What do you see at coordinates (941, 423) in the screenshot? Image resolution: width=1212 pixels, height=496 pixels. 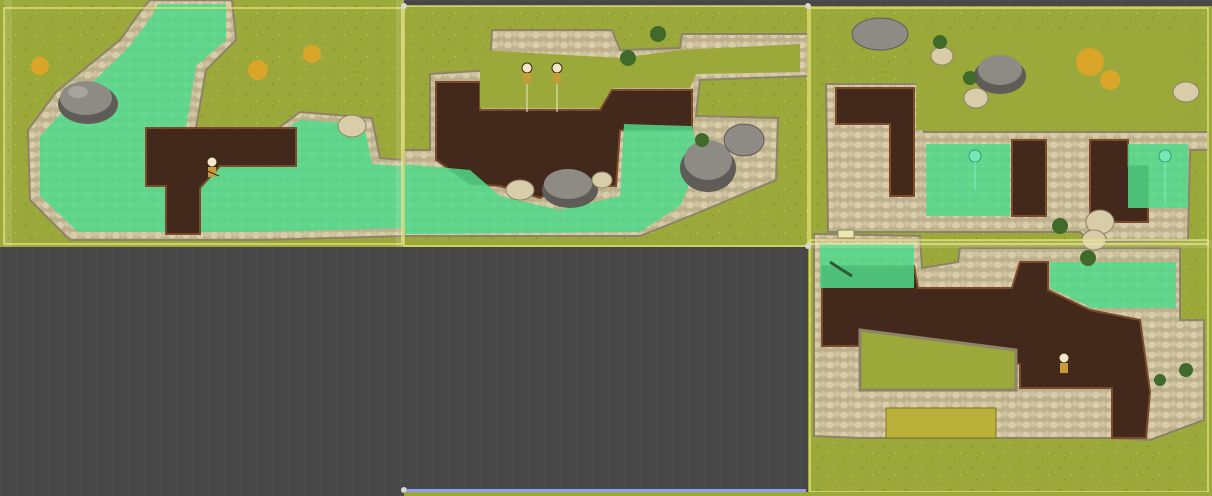 I see `spike-trap` at bounding box center [941, 423].